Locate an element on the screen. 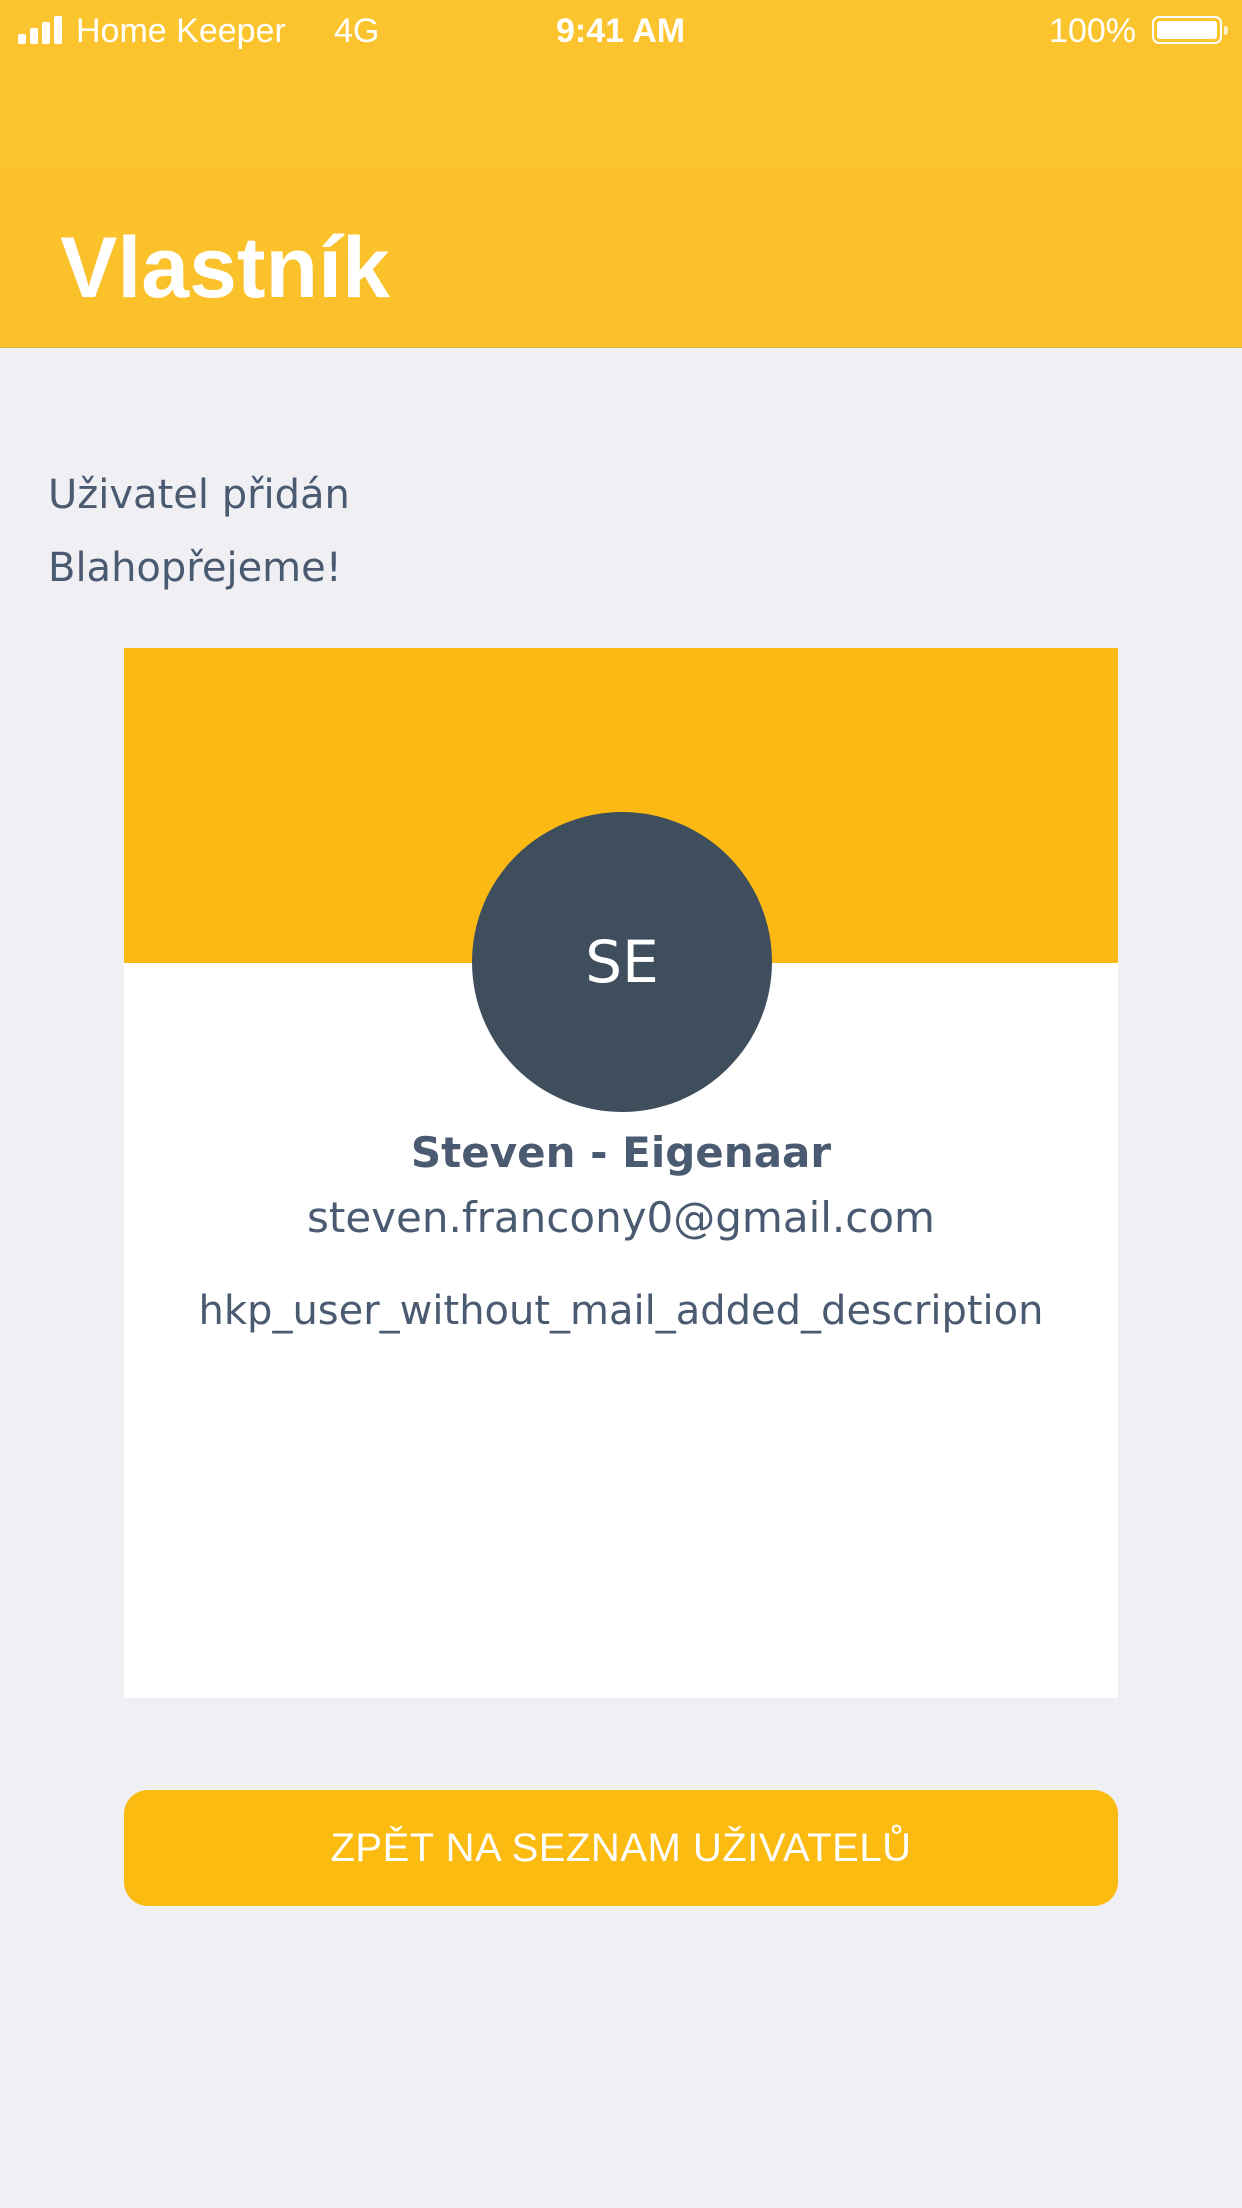  status-bar: Home Keeper 4G 9:41 AM 100% is located at coordinates (621, 30).